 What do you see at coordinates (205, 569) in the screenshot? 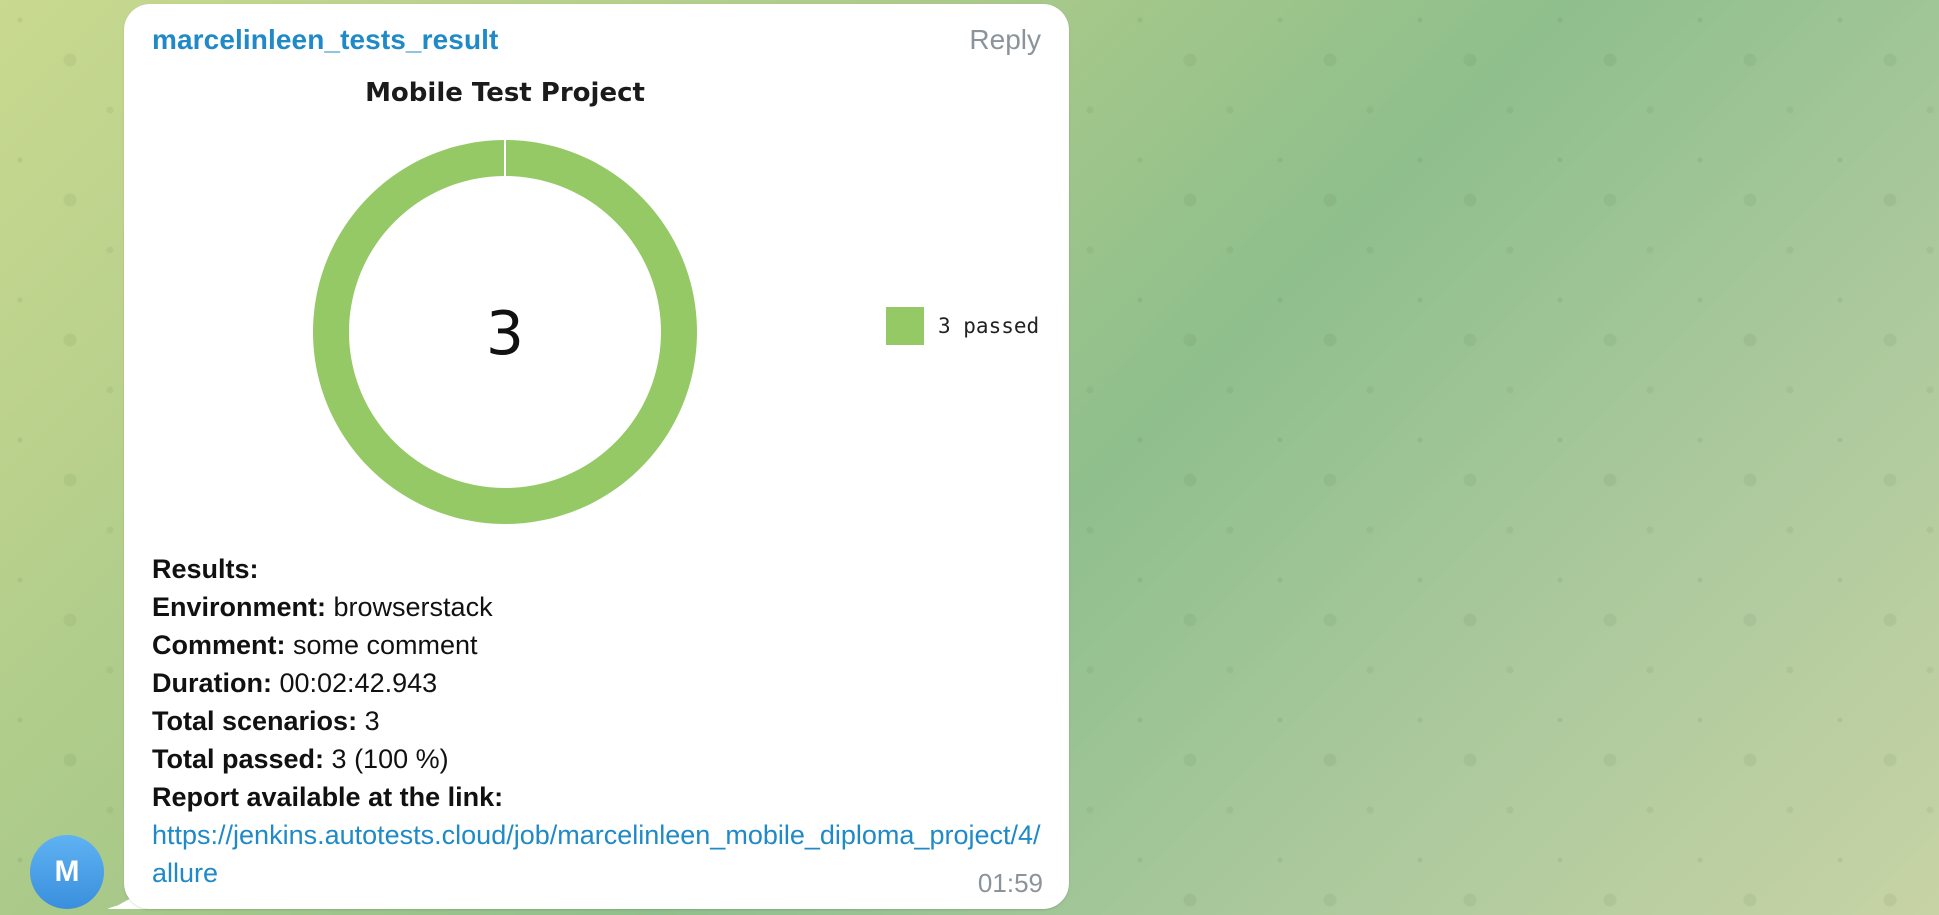
I see `results-heading: Results:` at bounding box center [205, 569].